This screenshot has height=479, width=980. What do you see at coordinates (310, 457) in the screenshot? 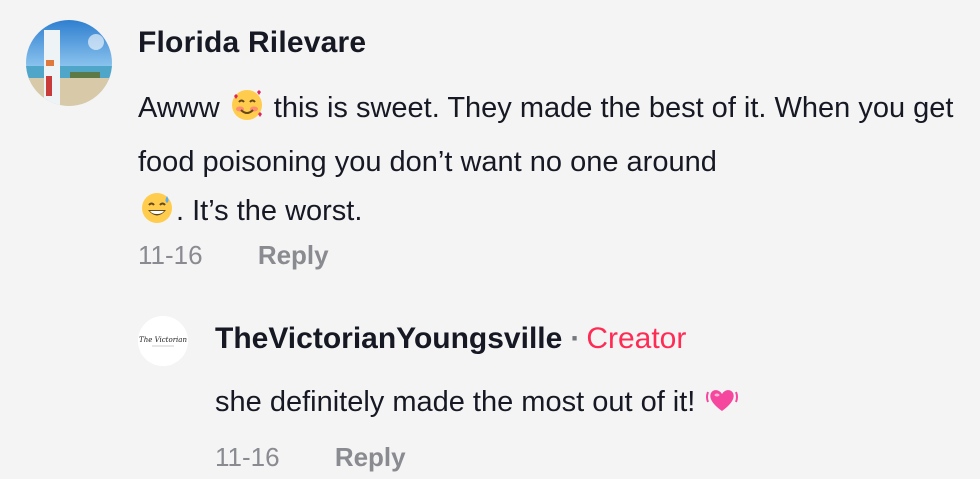
I see `reply-meta: 11-16 Reply` at bounding box center [310, 457].